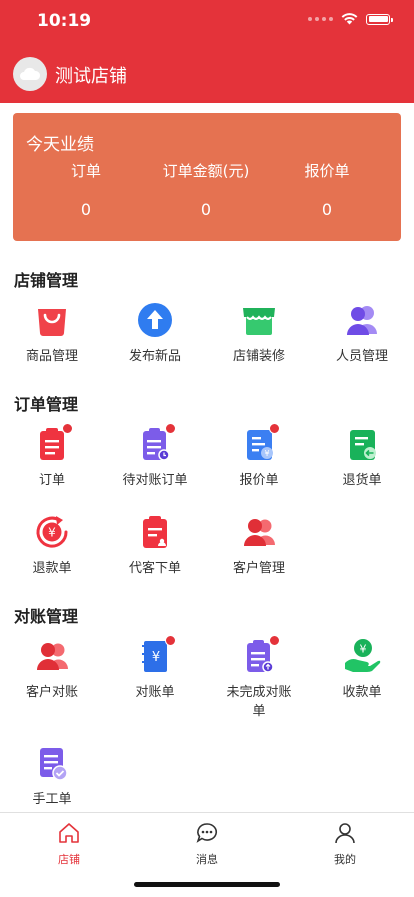  I want to click on chat-icon, so click(207, 833).